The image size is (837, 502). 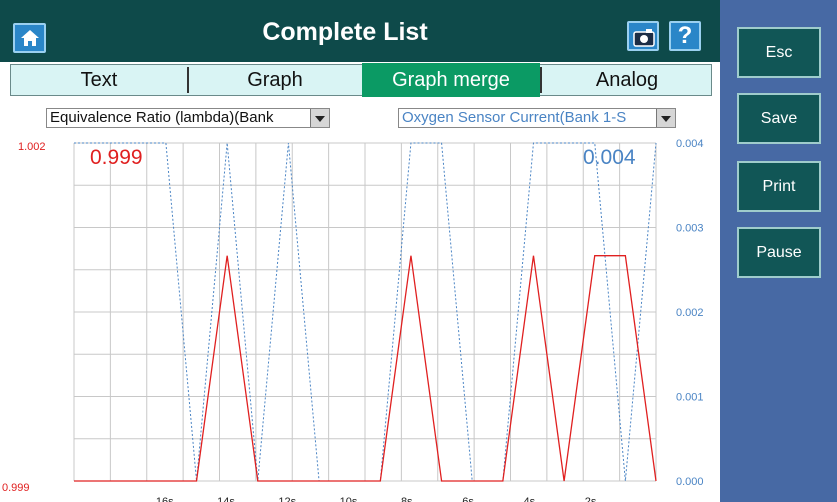 What do you see at coordinates (779, 186) in the screenshot?
I see `print-button: Print` at bounding box center [779, 186].